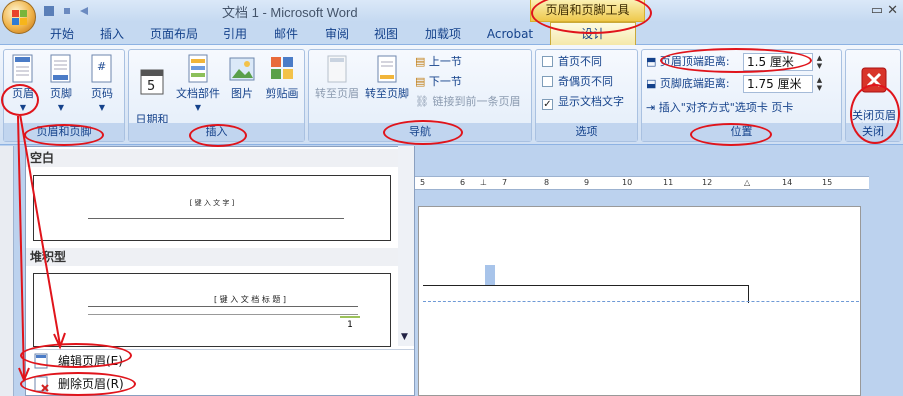 The height and width of the screenshot is (396, 903). What do you see at coordinates (445, 81) in the screenshot?
I see `next-section-label: 下一节` at bounding box center [445, 81].